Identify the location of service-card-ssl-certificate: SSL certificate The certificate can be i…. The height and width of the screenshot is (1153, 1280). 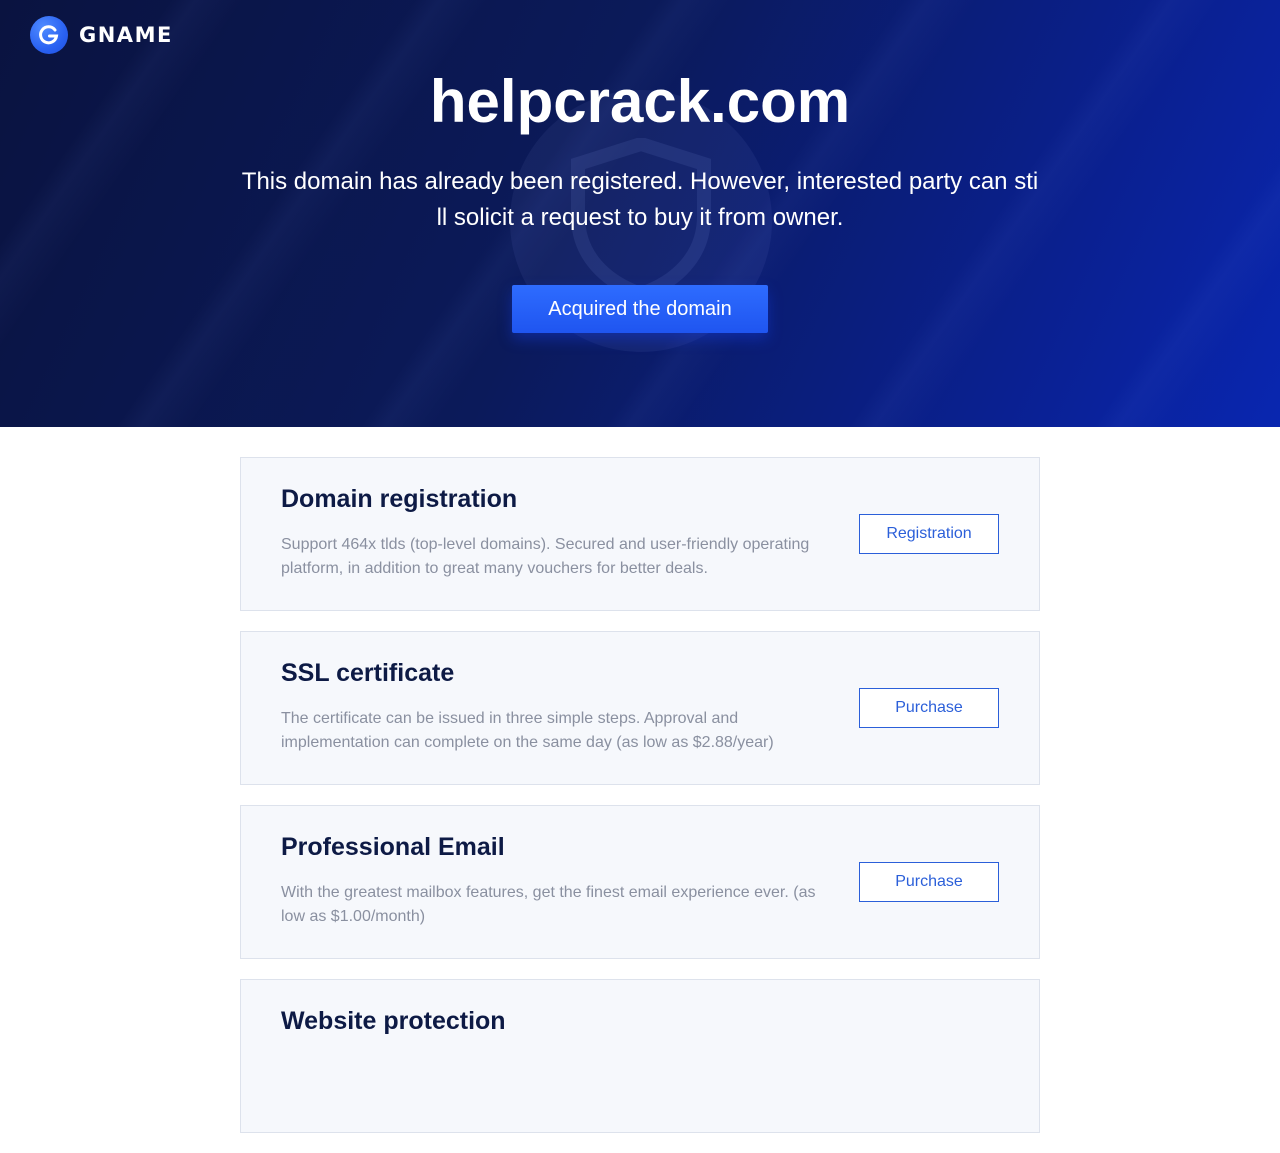
(640, 708).